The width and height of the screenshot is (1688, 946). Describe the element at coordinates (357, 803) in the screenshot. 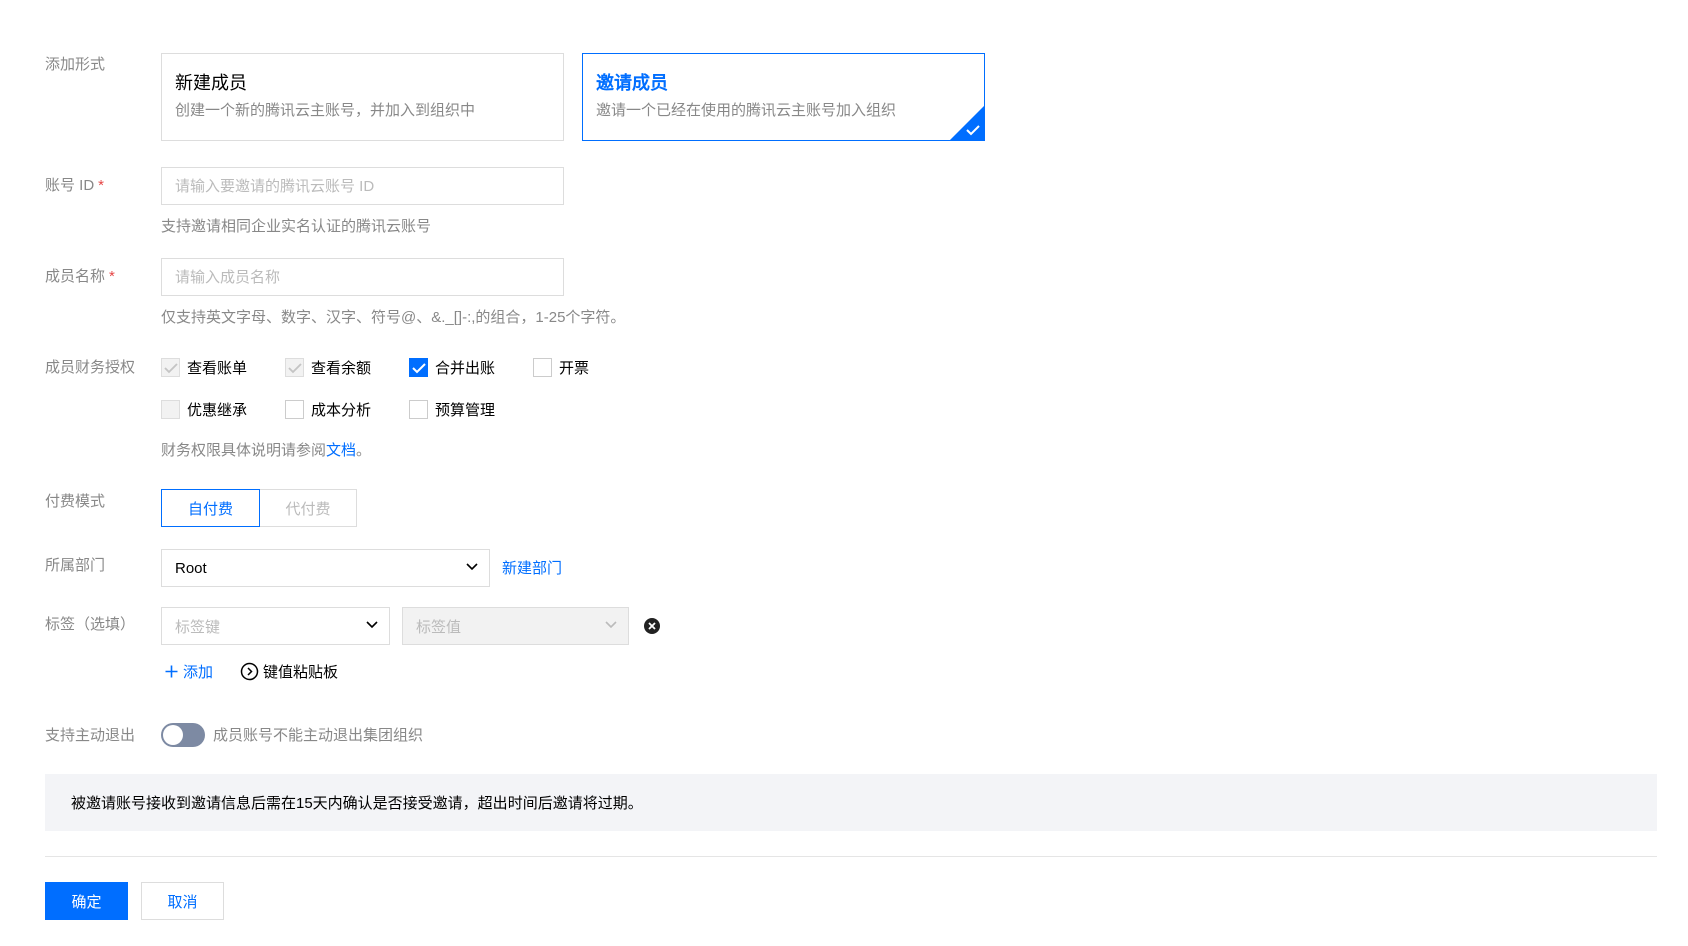

I see `notice-text: 被邀请账号接收到邀请信息后需在15天内确认是否接受邀请，超出时间后邀请将过期。` at that location.